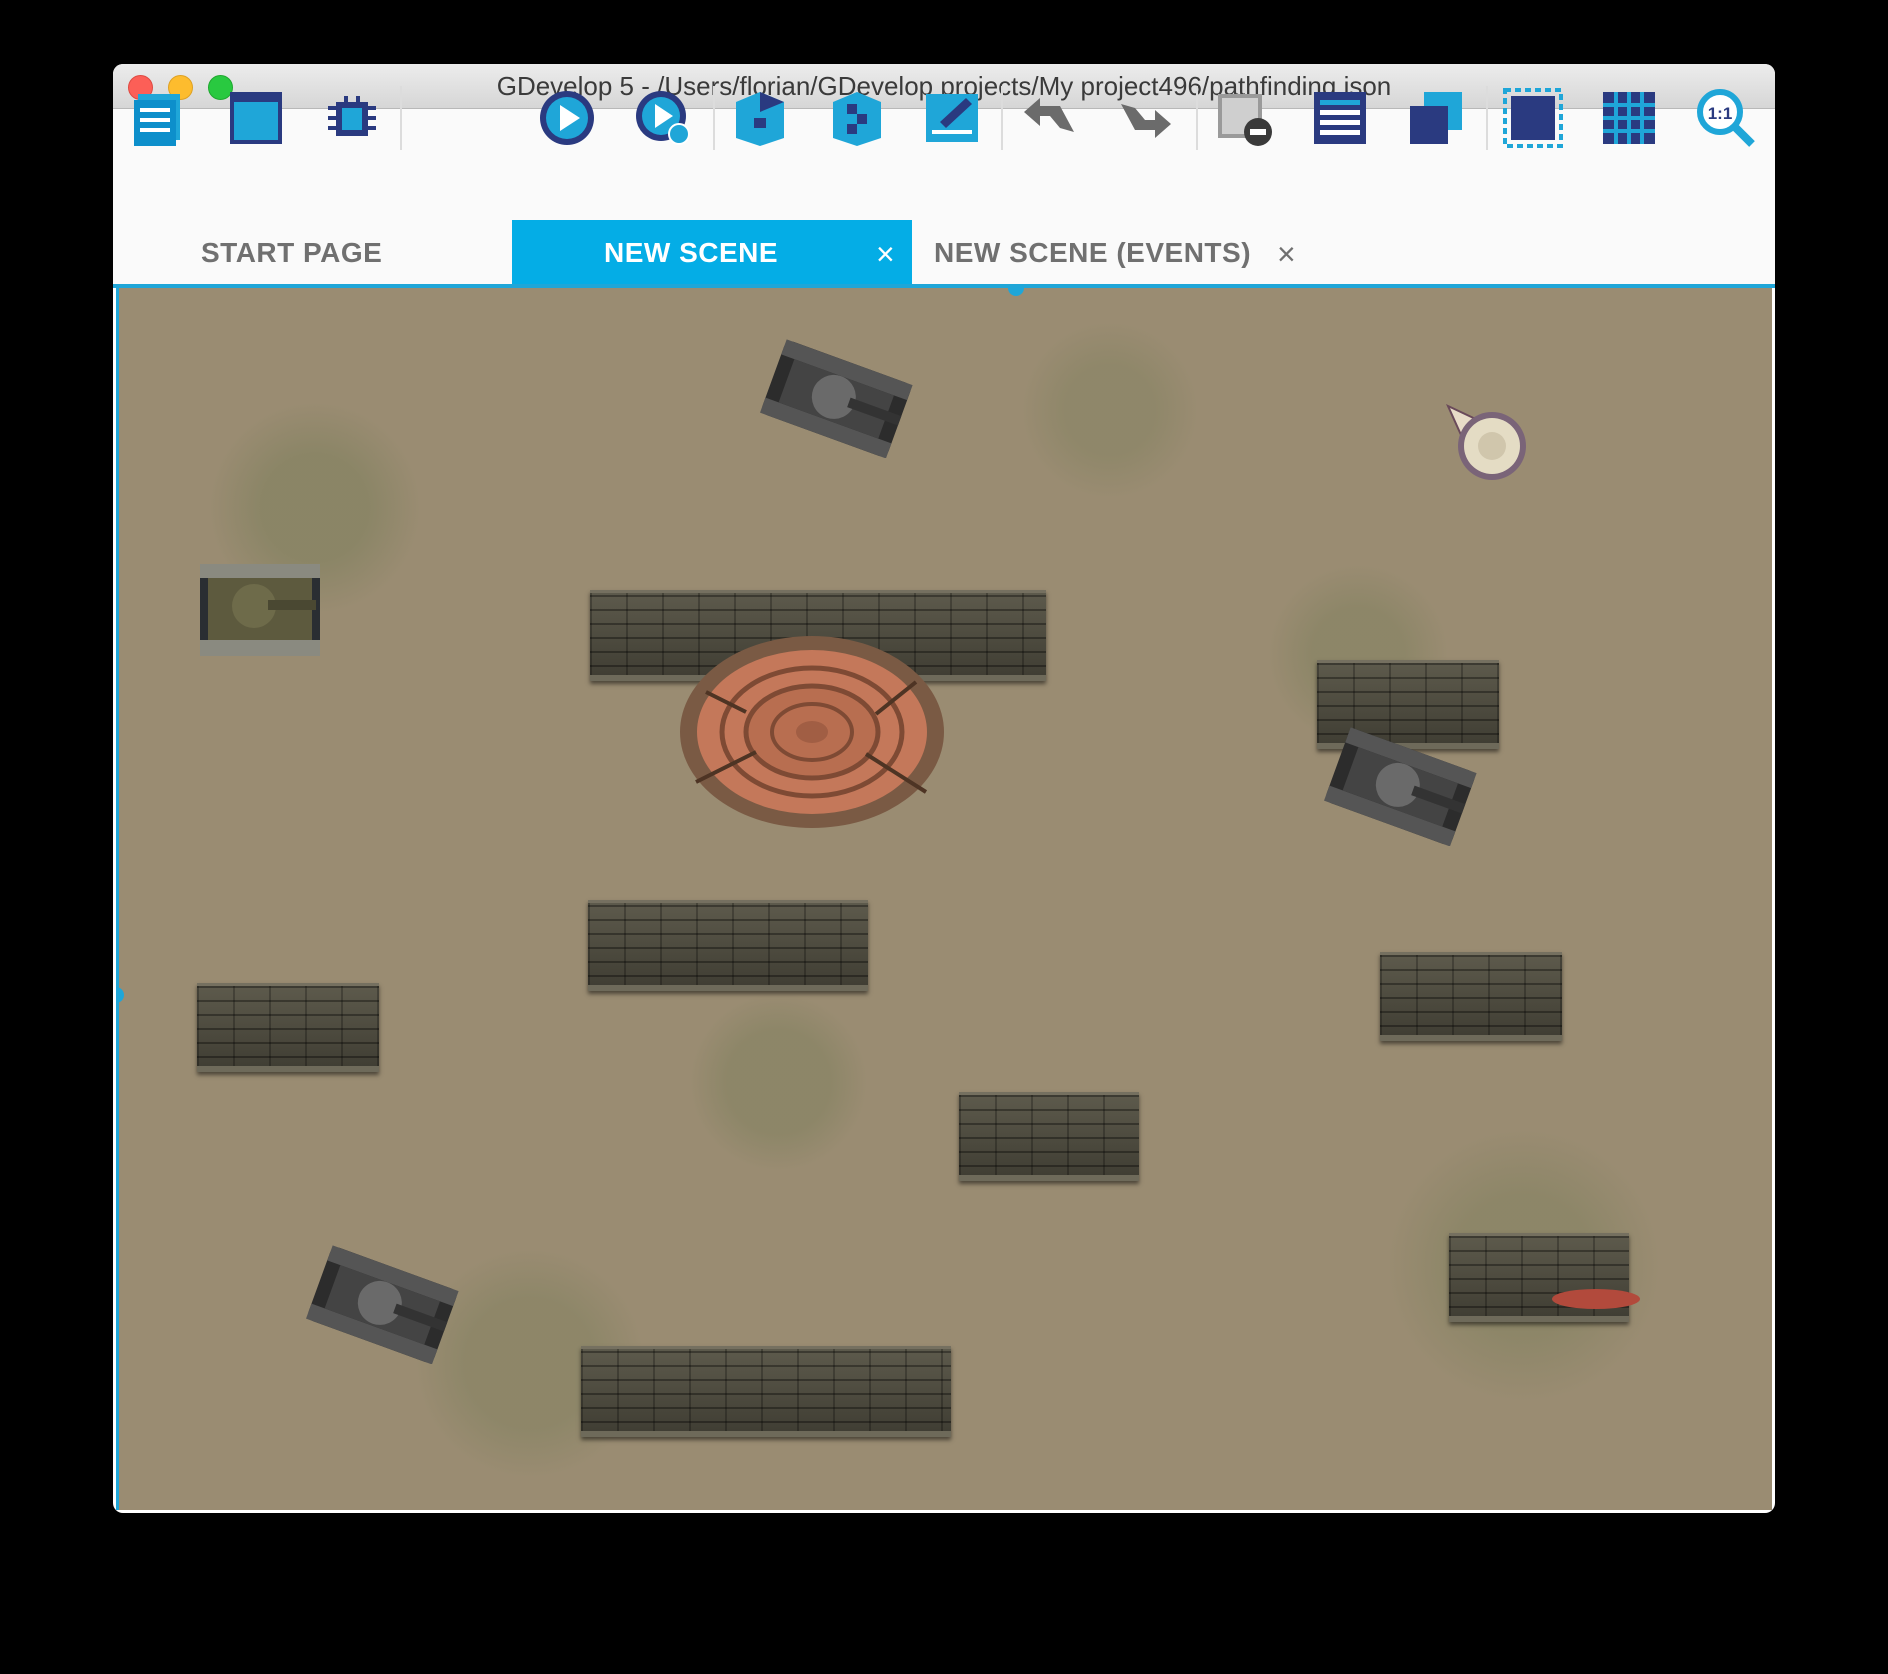 The height and width of the screenshot is (1674, 1888). I want to click on tab-new-scene: NEW SCENE ×, so click(712, 252).